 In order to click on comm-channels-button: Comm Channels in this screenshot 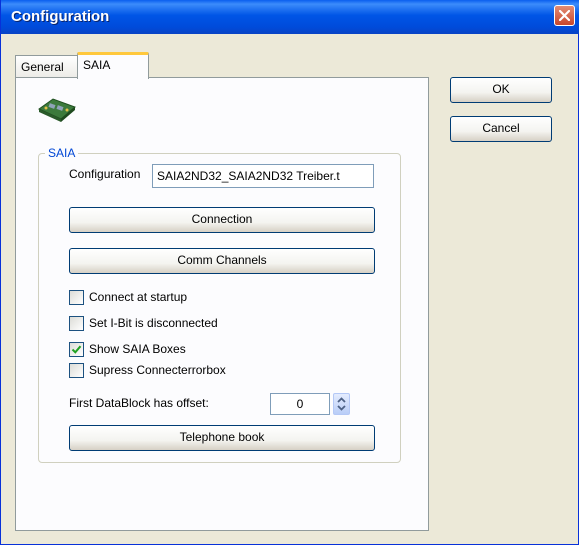, I will do `click(222, 261)`.